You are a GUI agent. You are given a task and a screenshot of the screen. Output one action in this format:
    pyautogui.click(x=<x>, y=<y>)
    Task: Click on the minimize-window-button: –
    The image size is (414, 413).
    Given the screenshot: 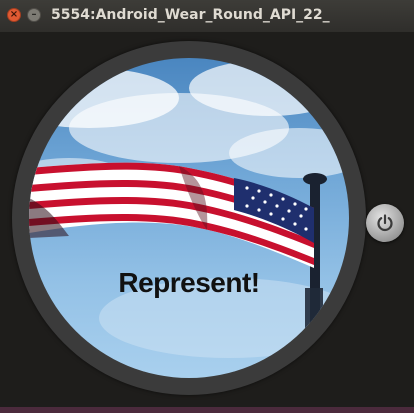 What is the action you would take?
    pyautogui.click(x=34, y=15)
    